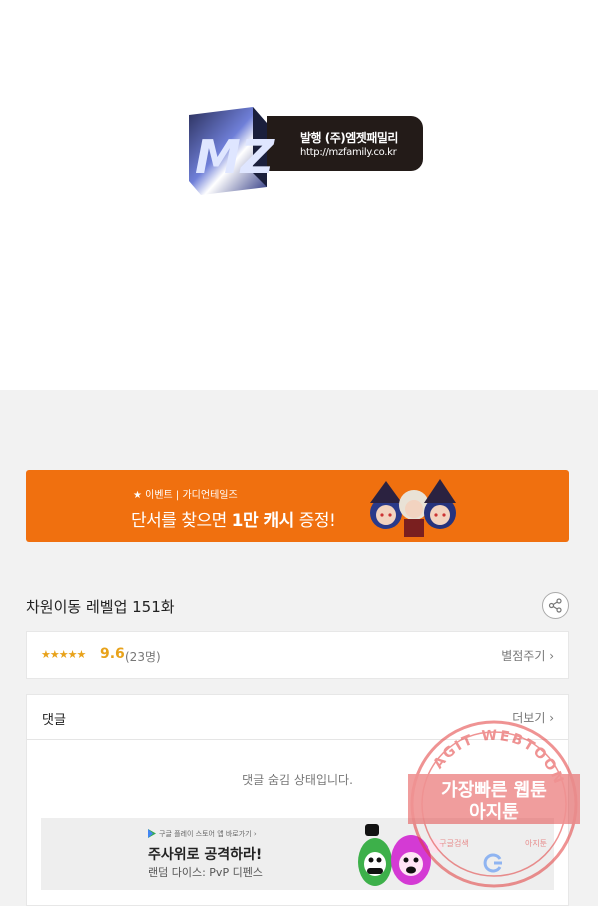  What do you see at coordinates (205, 872) in the screenshot?
I see `ad-description: 랜덤 다이스: PvP 디펜스` at bounding box center [205, 872].